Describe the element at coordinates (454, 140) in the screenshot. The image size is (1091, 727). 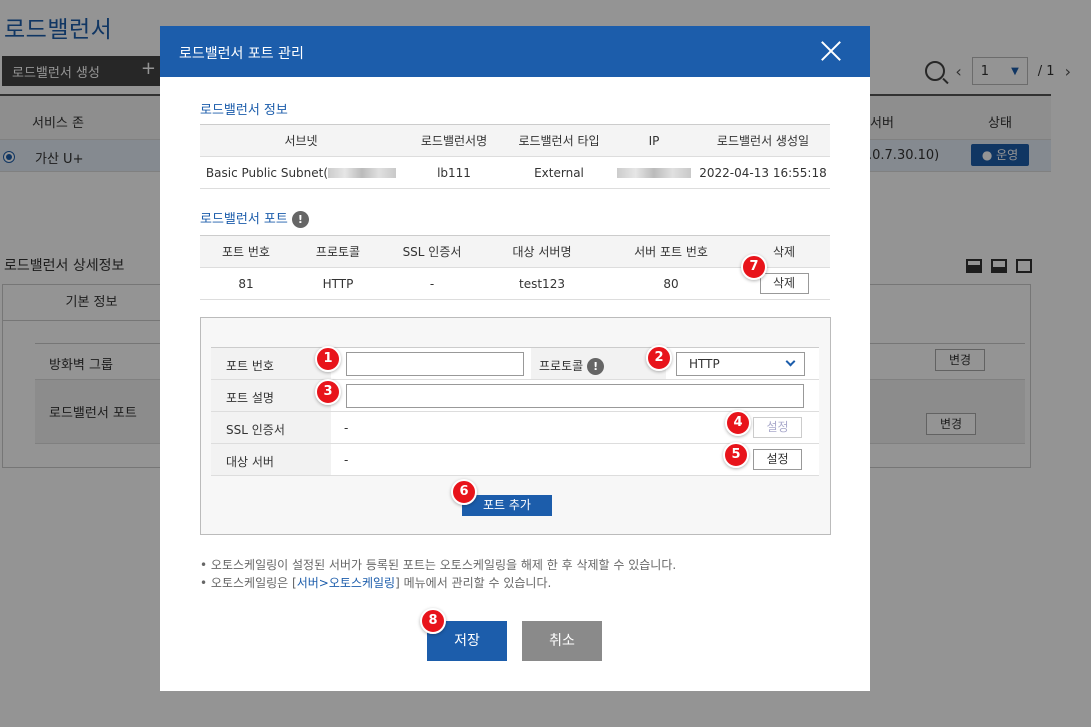
I see `th-lb-name: 로드밸런서명` at that location.